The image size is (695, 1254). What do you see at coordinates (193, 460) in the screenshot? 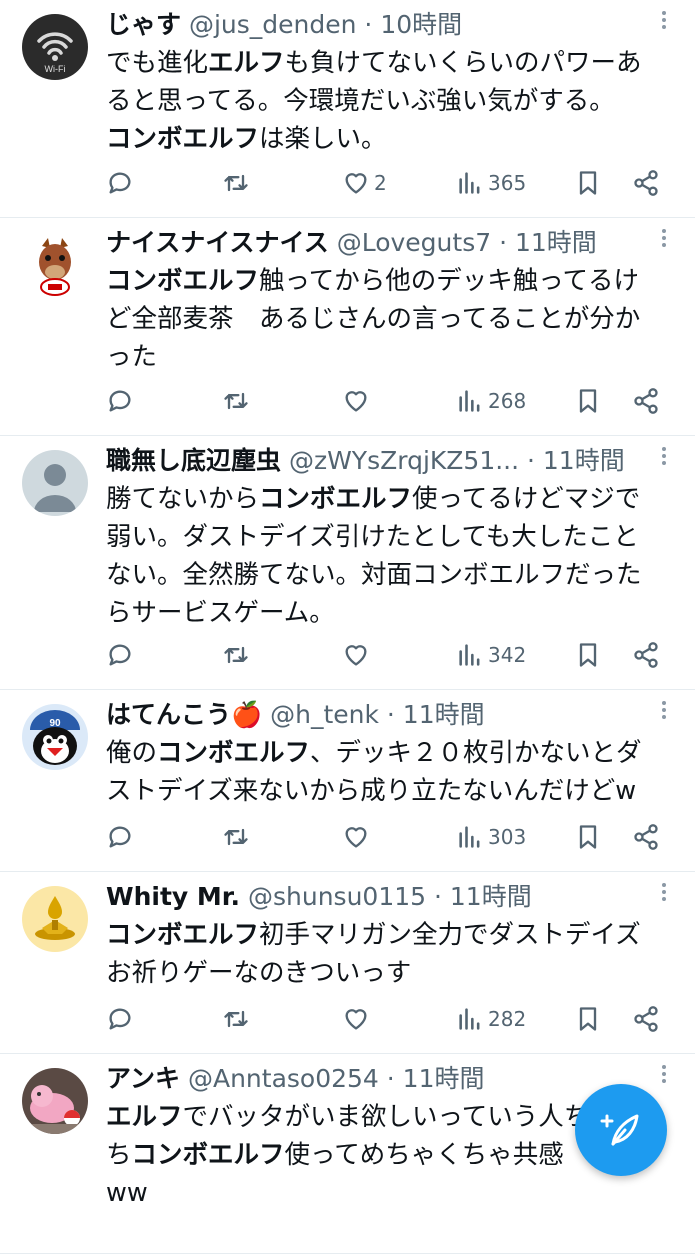
I see `display-name: 職無し底辺塵虫` at bounding box center [193, 460].